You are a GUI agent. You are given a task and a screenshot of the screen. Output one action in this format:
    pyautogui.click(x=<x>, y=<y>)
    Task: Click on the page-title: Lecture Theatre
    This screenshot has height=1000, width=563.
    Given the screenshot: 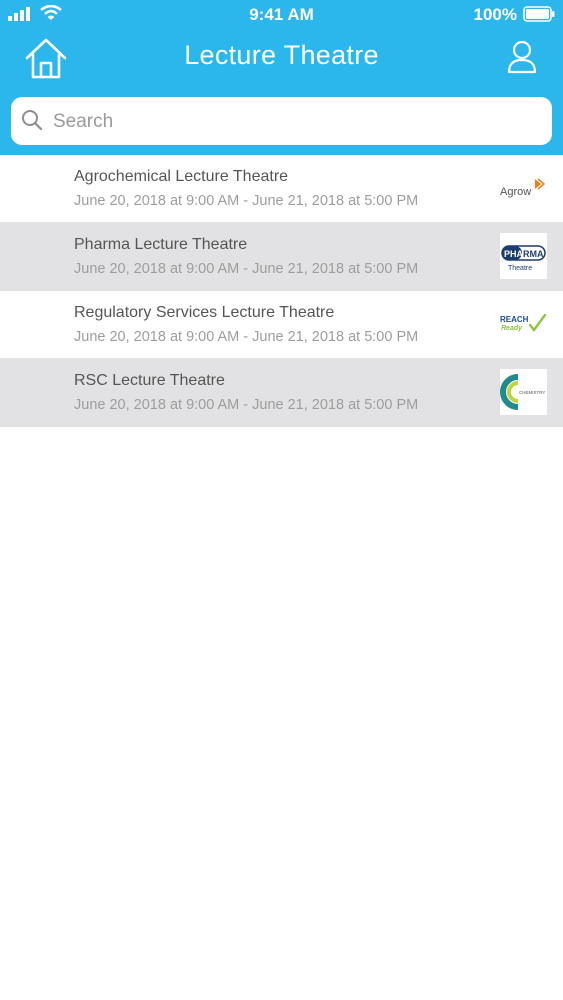 What is the action you would take?
    pyautogui.click(x=281, y=55)
    